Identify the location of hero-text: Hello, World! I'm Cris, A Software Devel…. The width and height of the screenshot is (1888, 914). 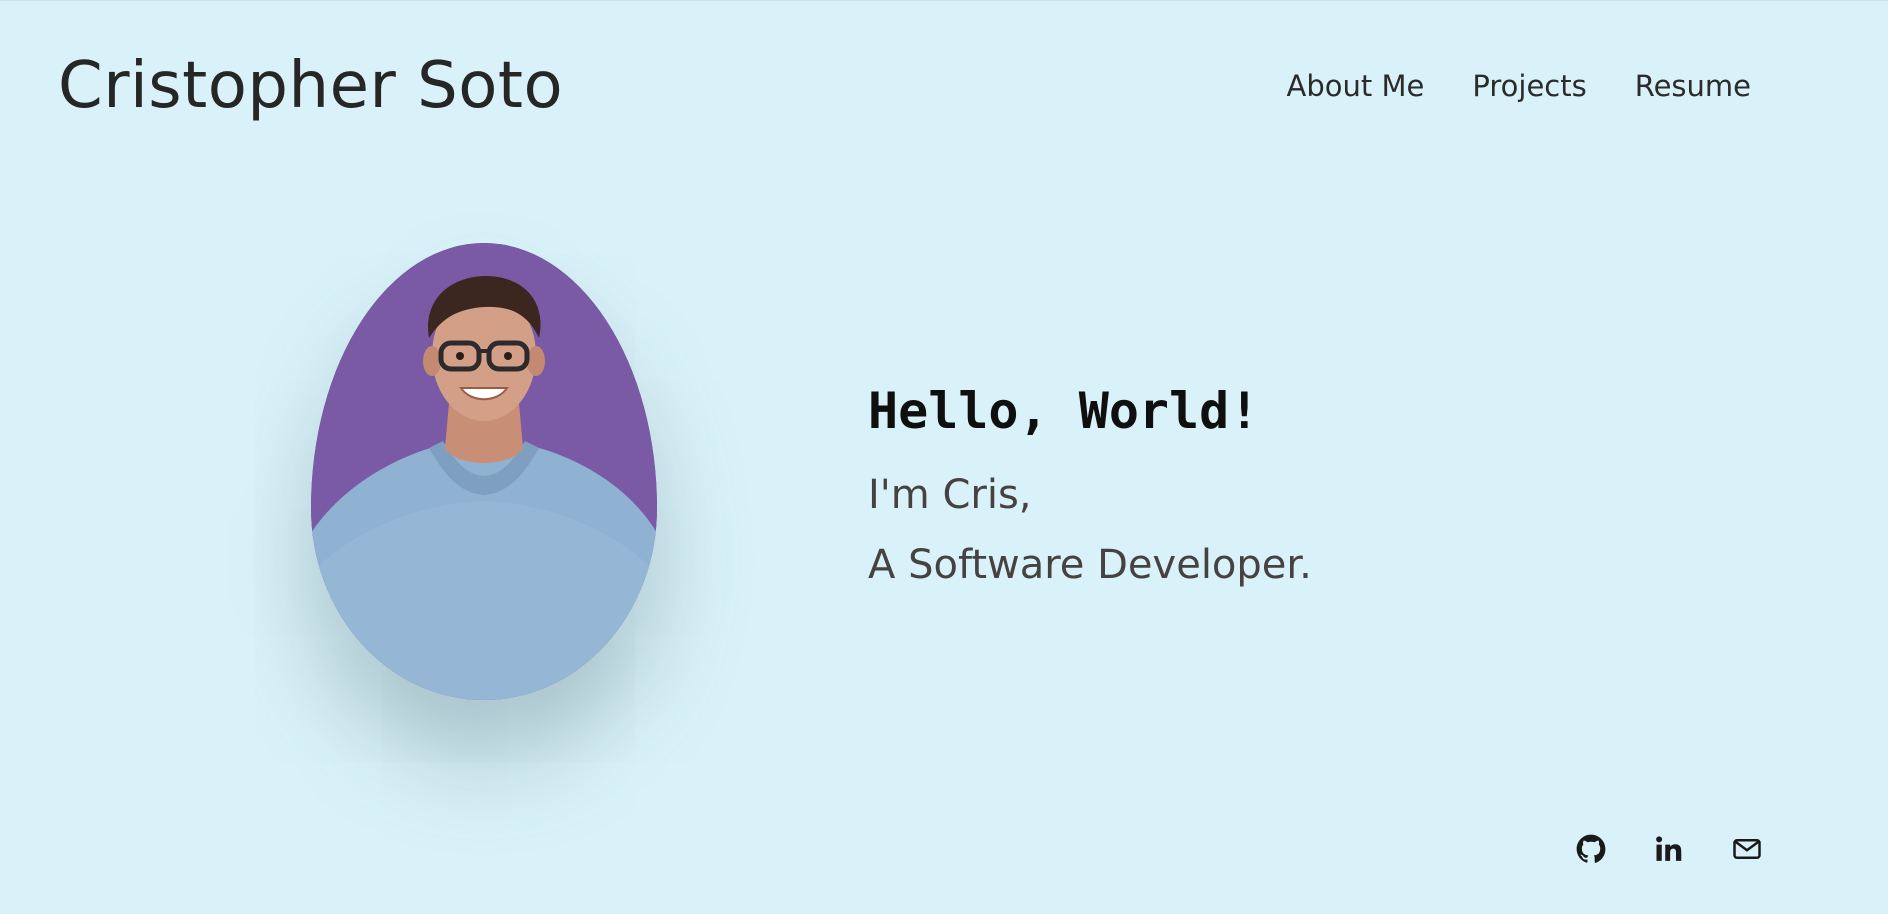
(1090, 488).